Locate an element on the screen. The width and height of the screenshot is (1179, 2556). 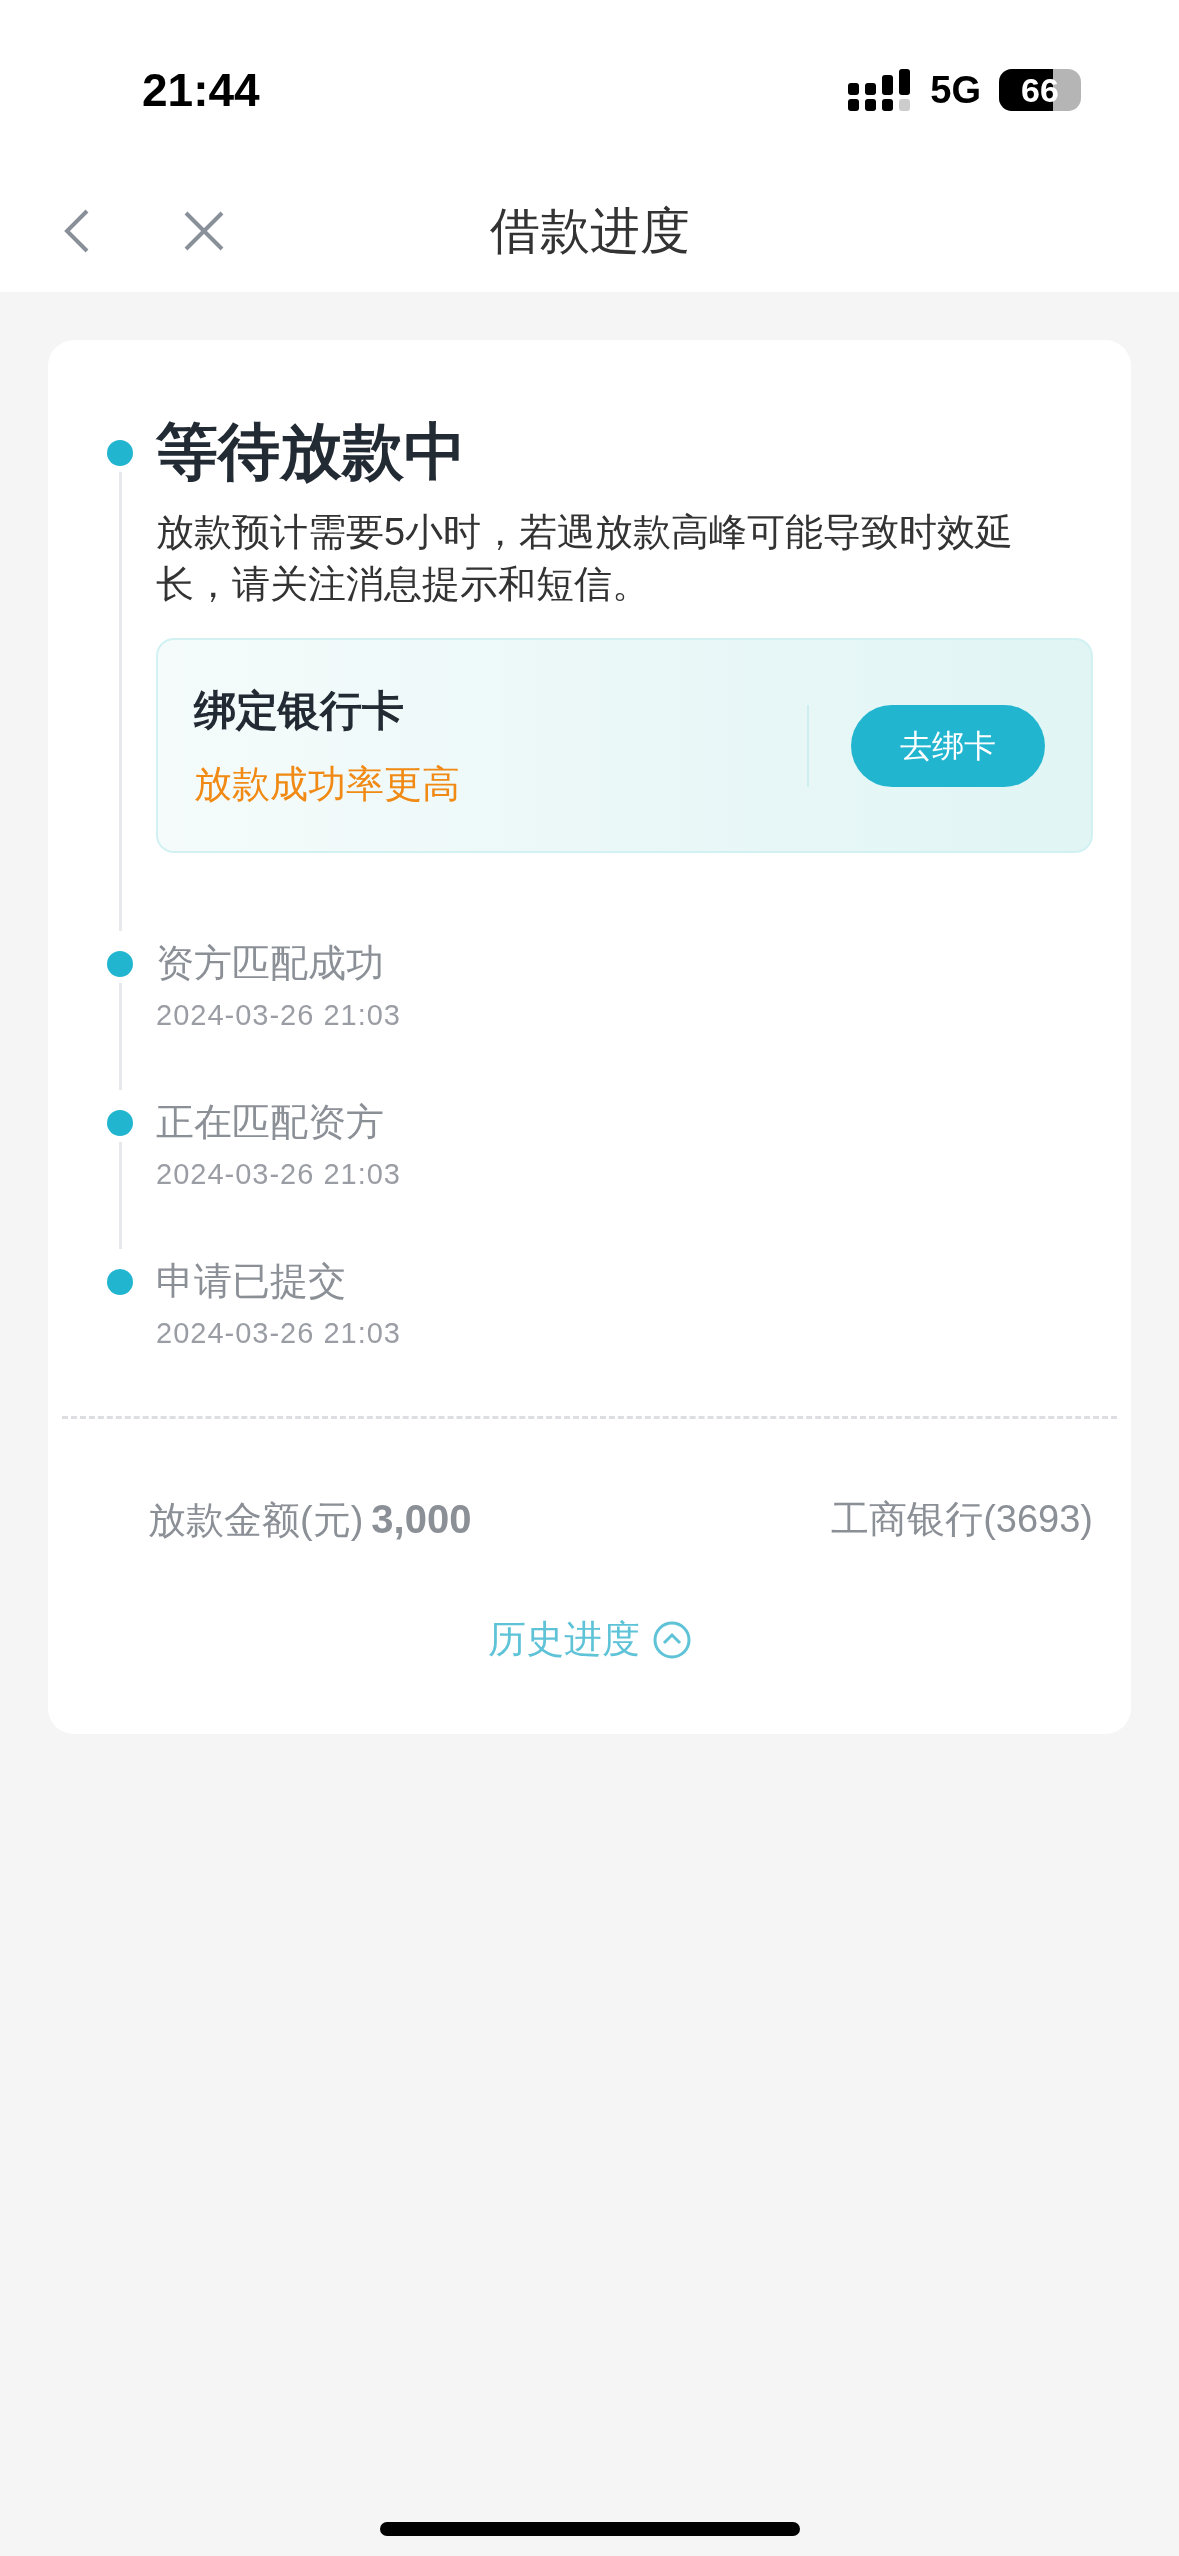
bind-card-title: 绑定银行卡 is located at coordinates (299, 710).